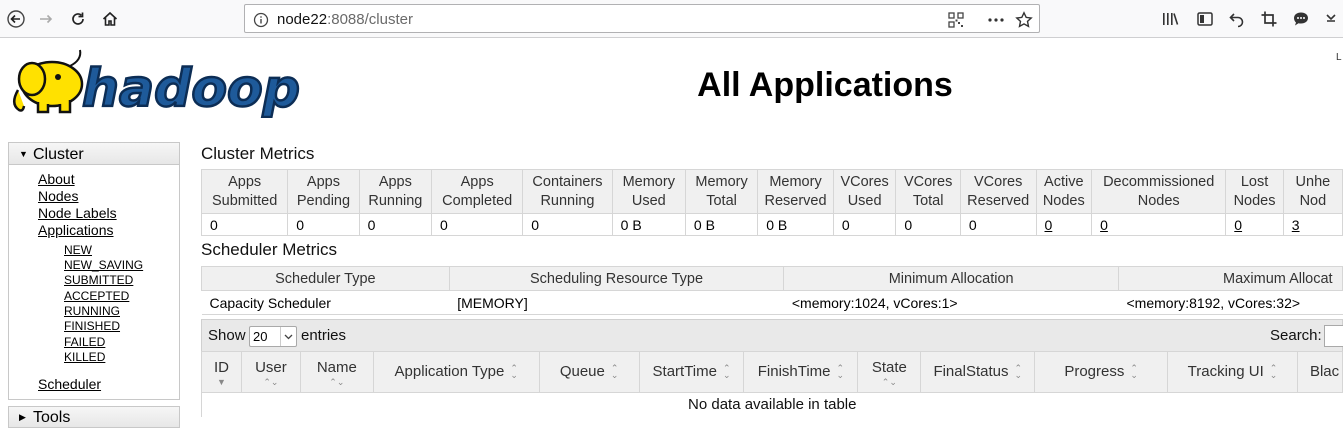 Image resolution: width=1343 pixels, height=428 pixels. What do you see at coordinates (1159, 224) in the screenshot?
I see `decommissioned-nodes-cell: 0` at bounding box center [1159, 224].